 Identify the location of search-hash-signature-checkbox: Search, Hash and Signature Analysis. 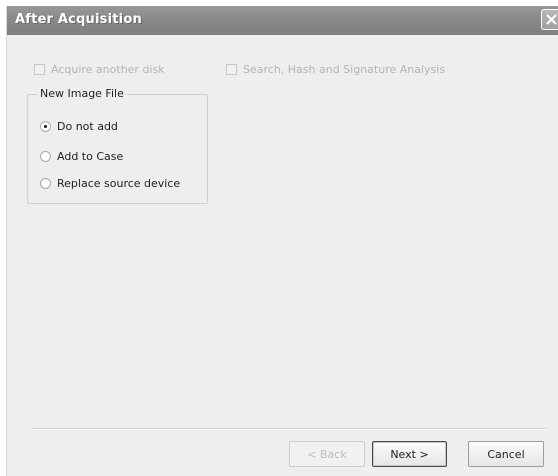
(335, 69).